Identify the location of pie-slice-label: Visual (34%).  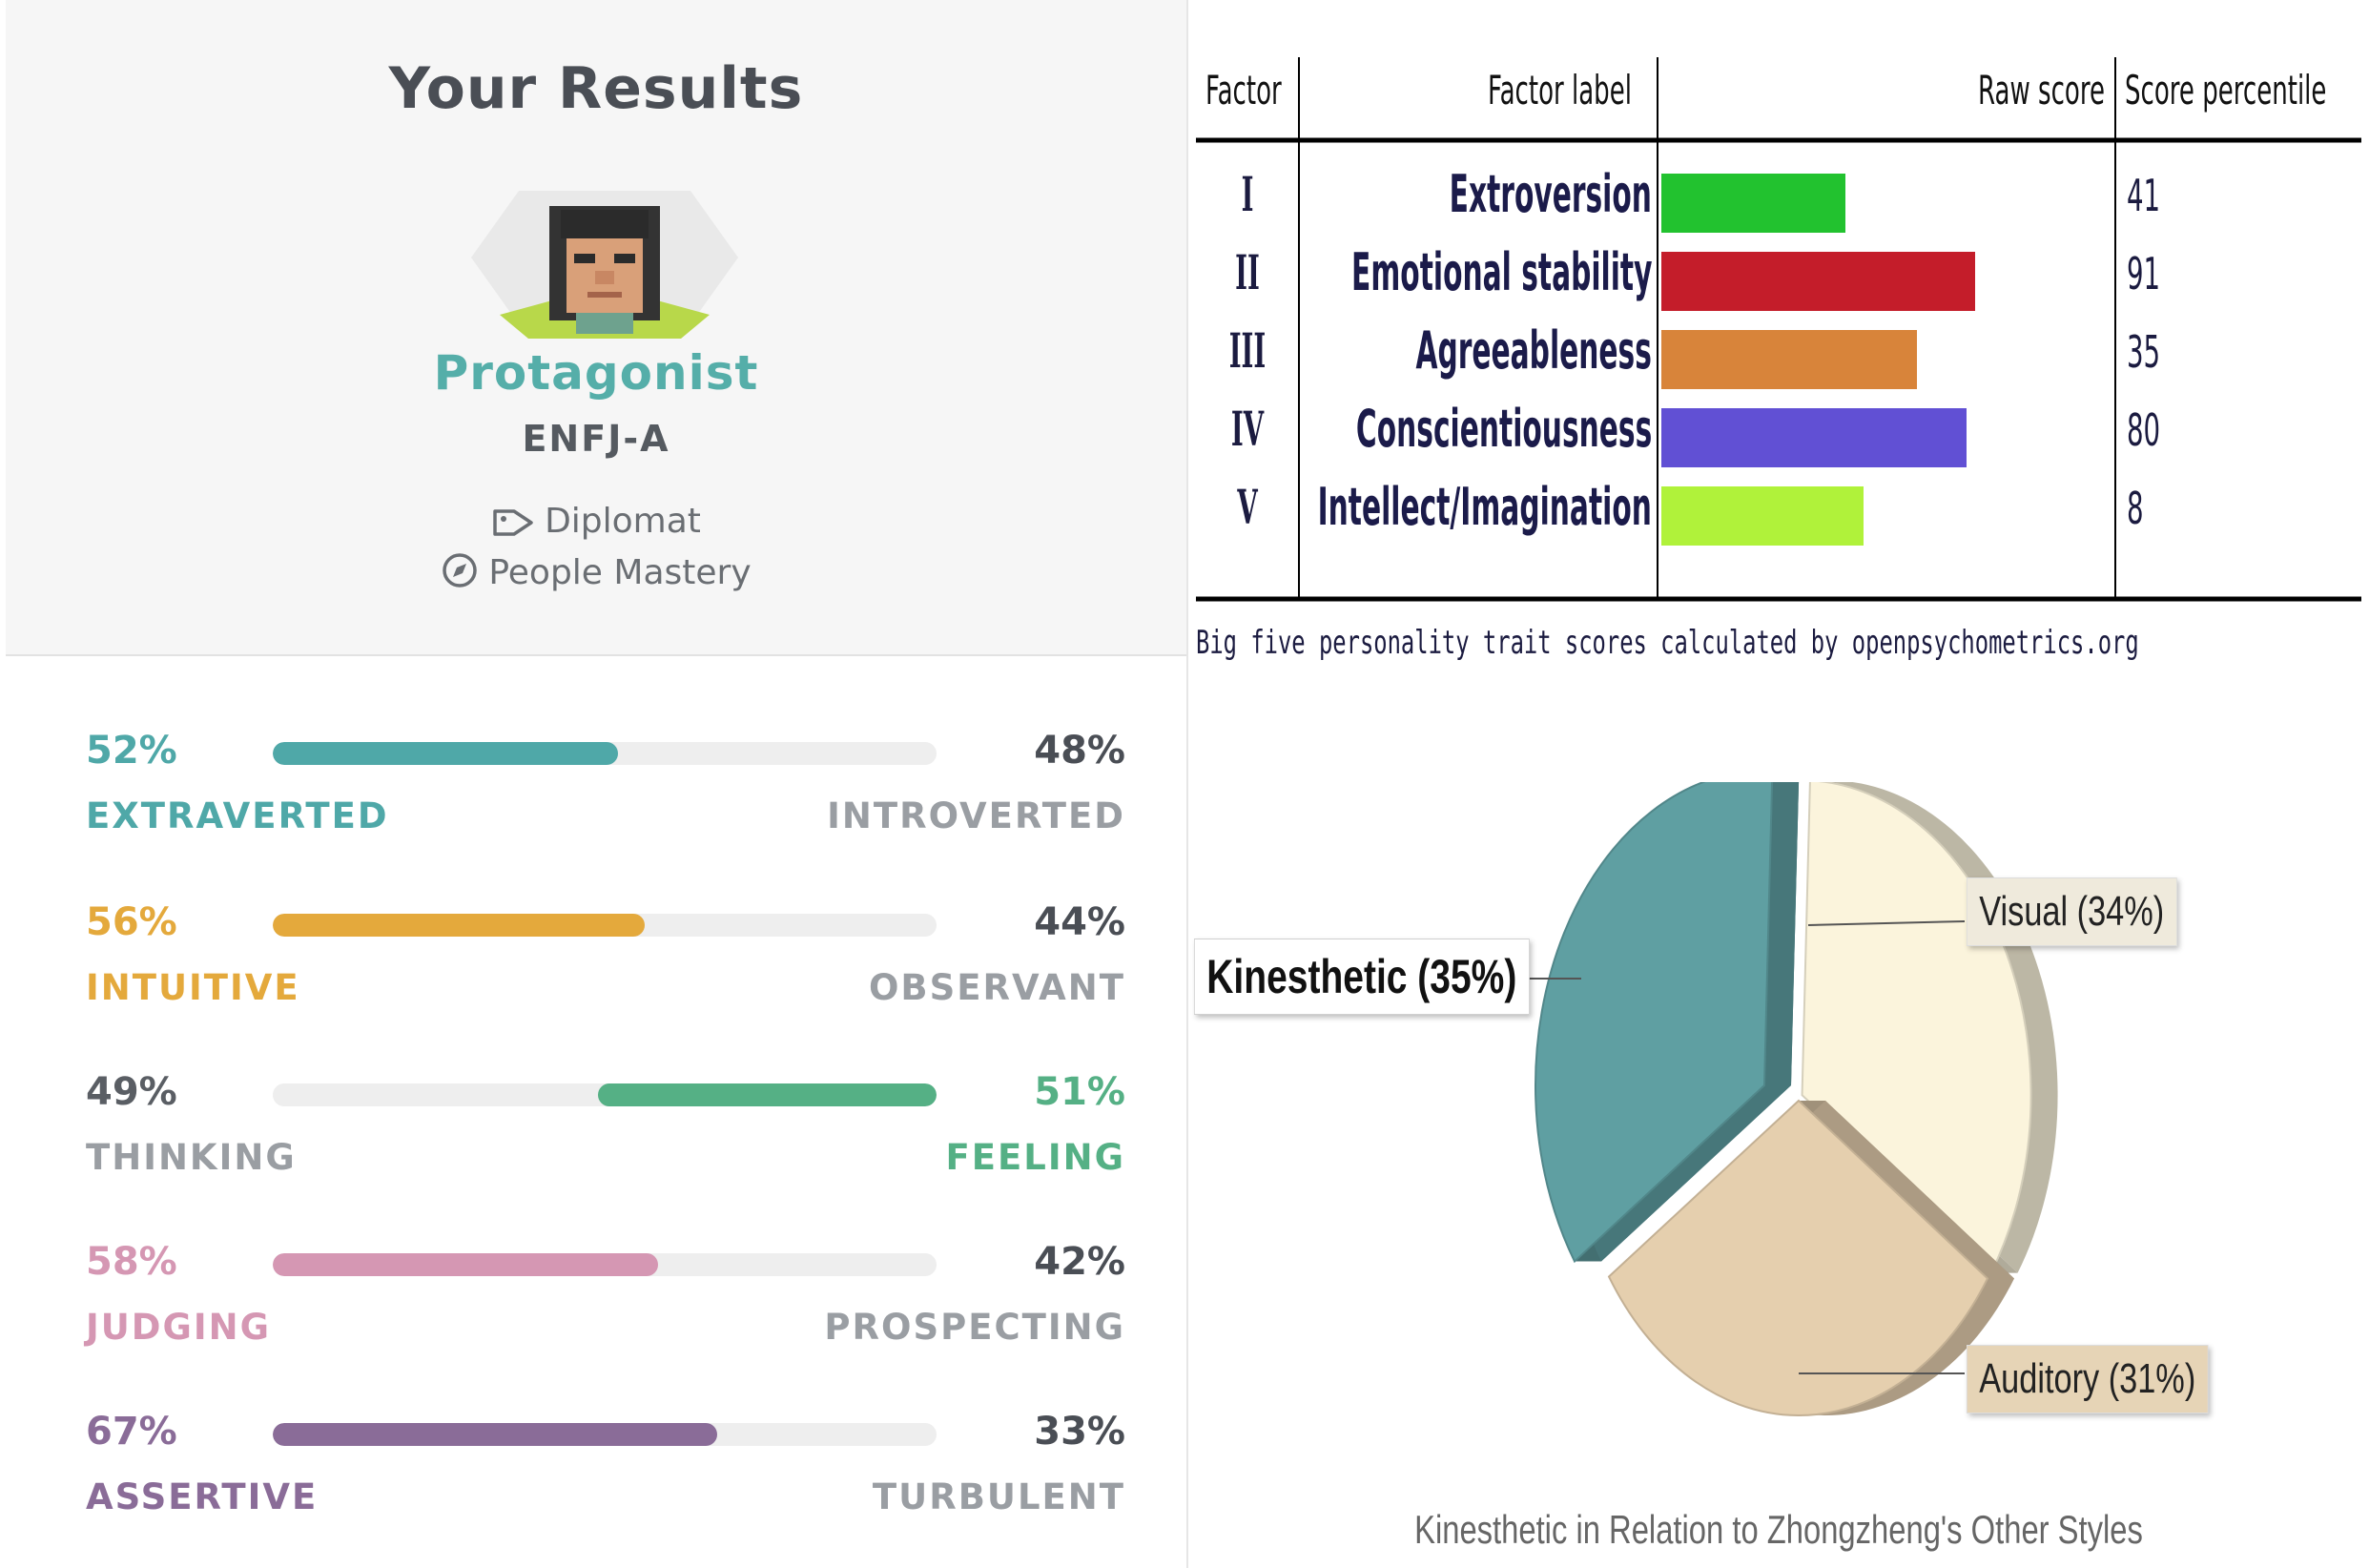
(2072, 911).